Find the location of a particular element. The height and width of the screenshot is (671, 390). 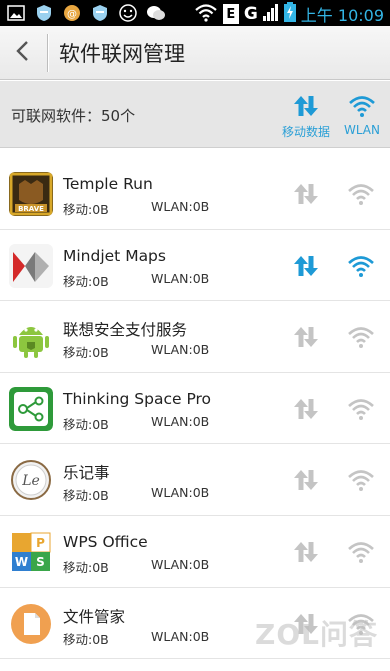

notification-icons: @ is located at coordinates (86, 13).